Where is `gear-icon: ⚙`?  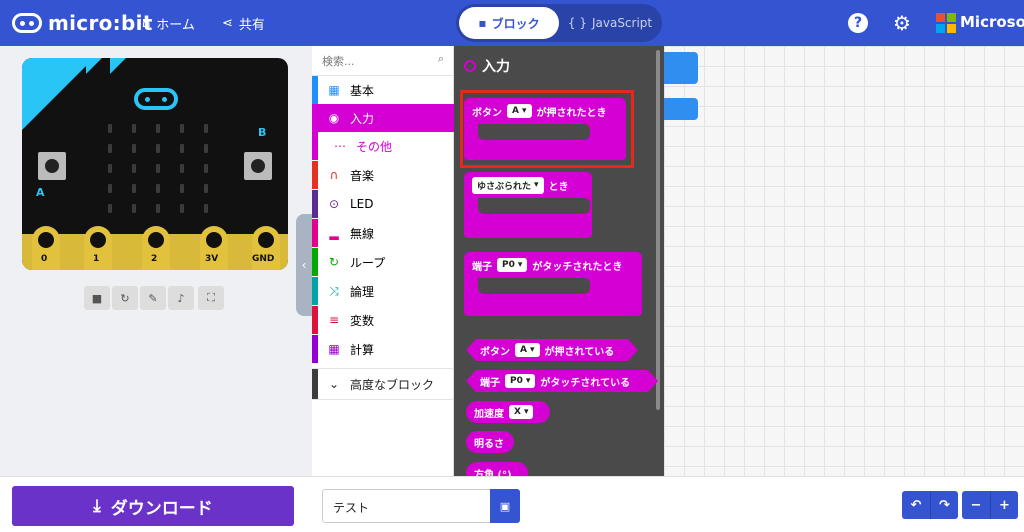
gear-icon: ⚙ is located at coordinates (902, 23).